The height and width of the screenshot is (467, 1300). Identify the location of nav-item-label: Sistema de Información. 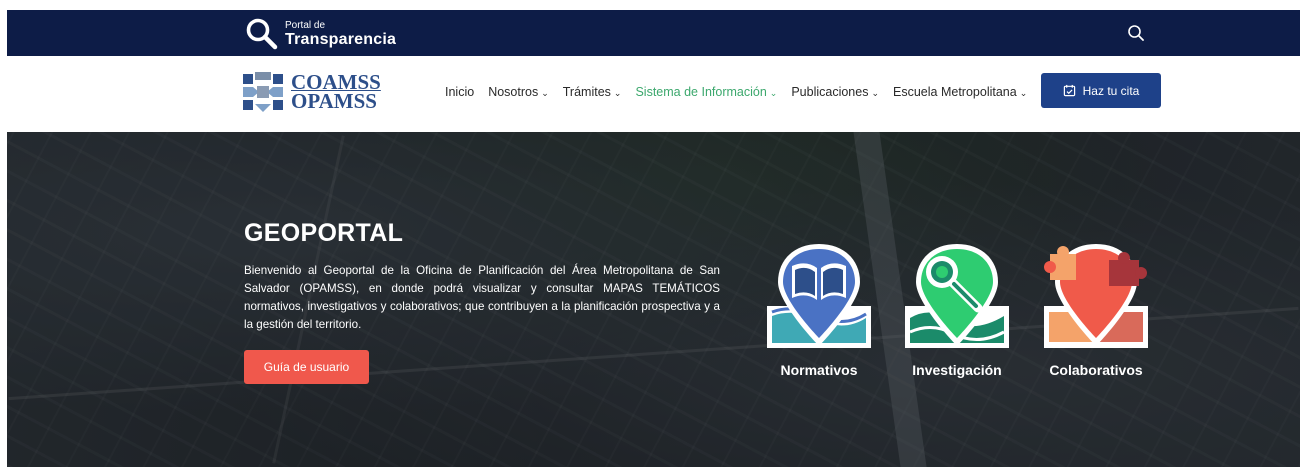
(701, 92).